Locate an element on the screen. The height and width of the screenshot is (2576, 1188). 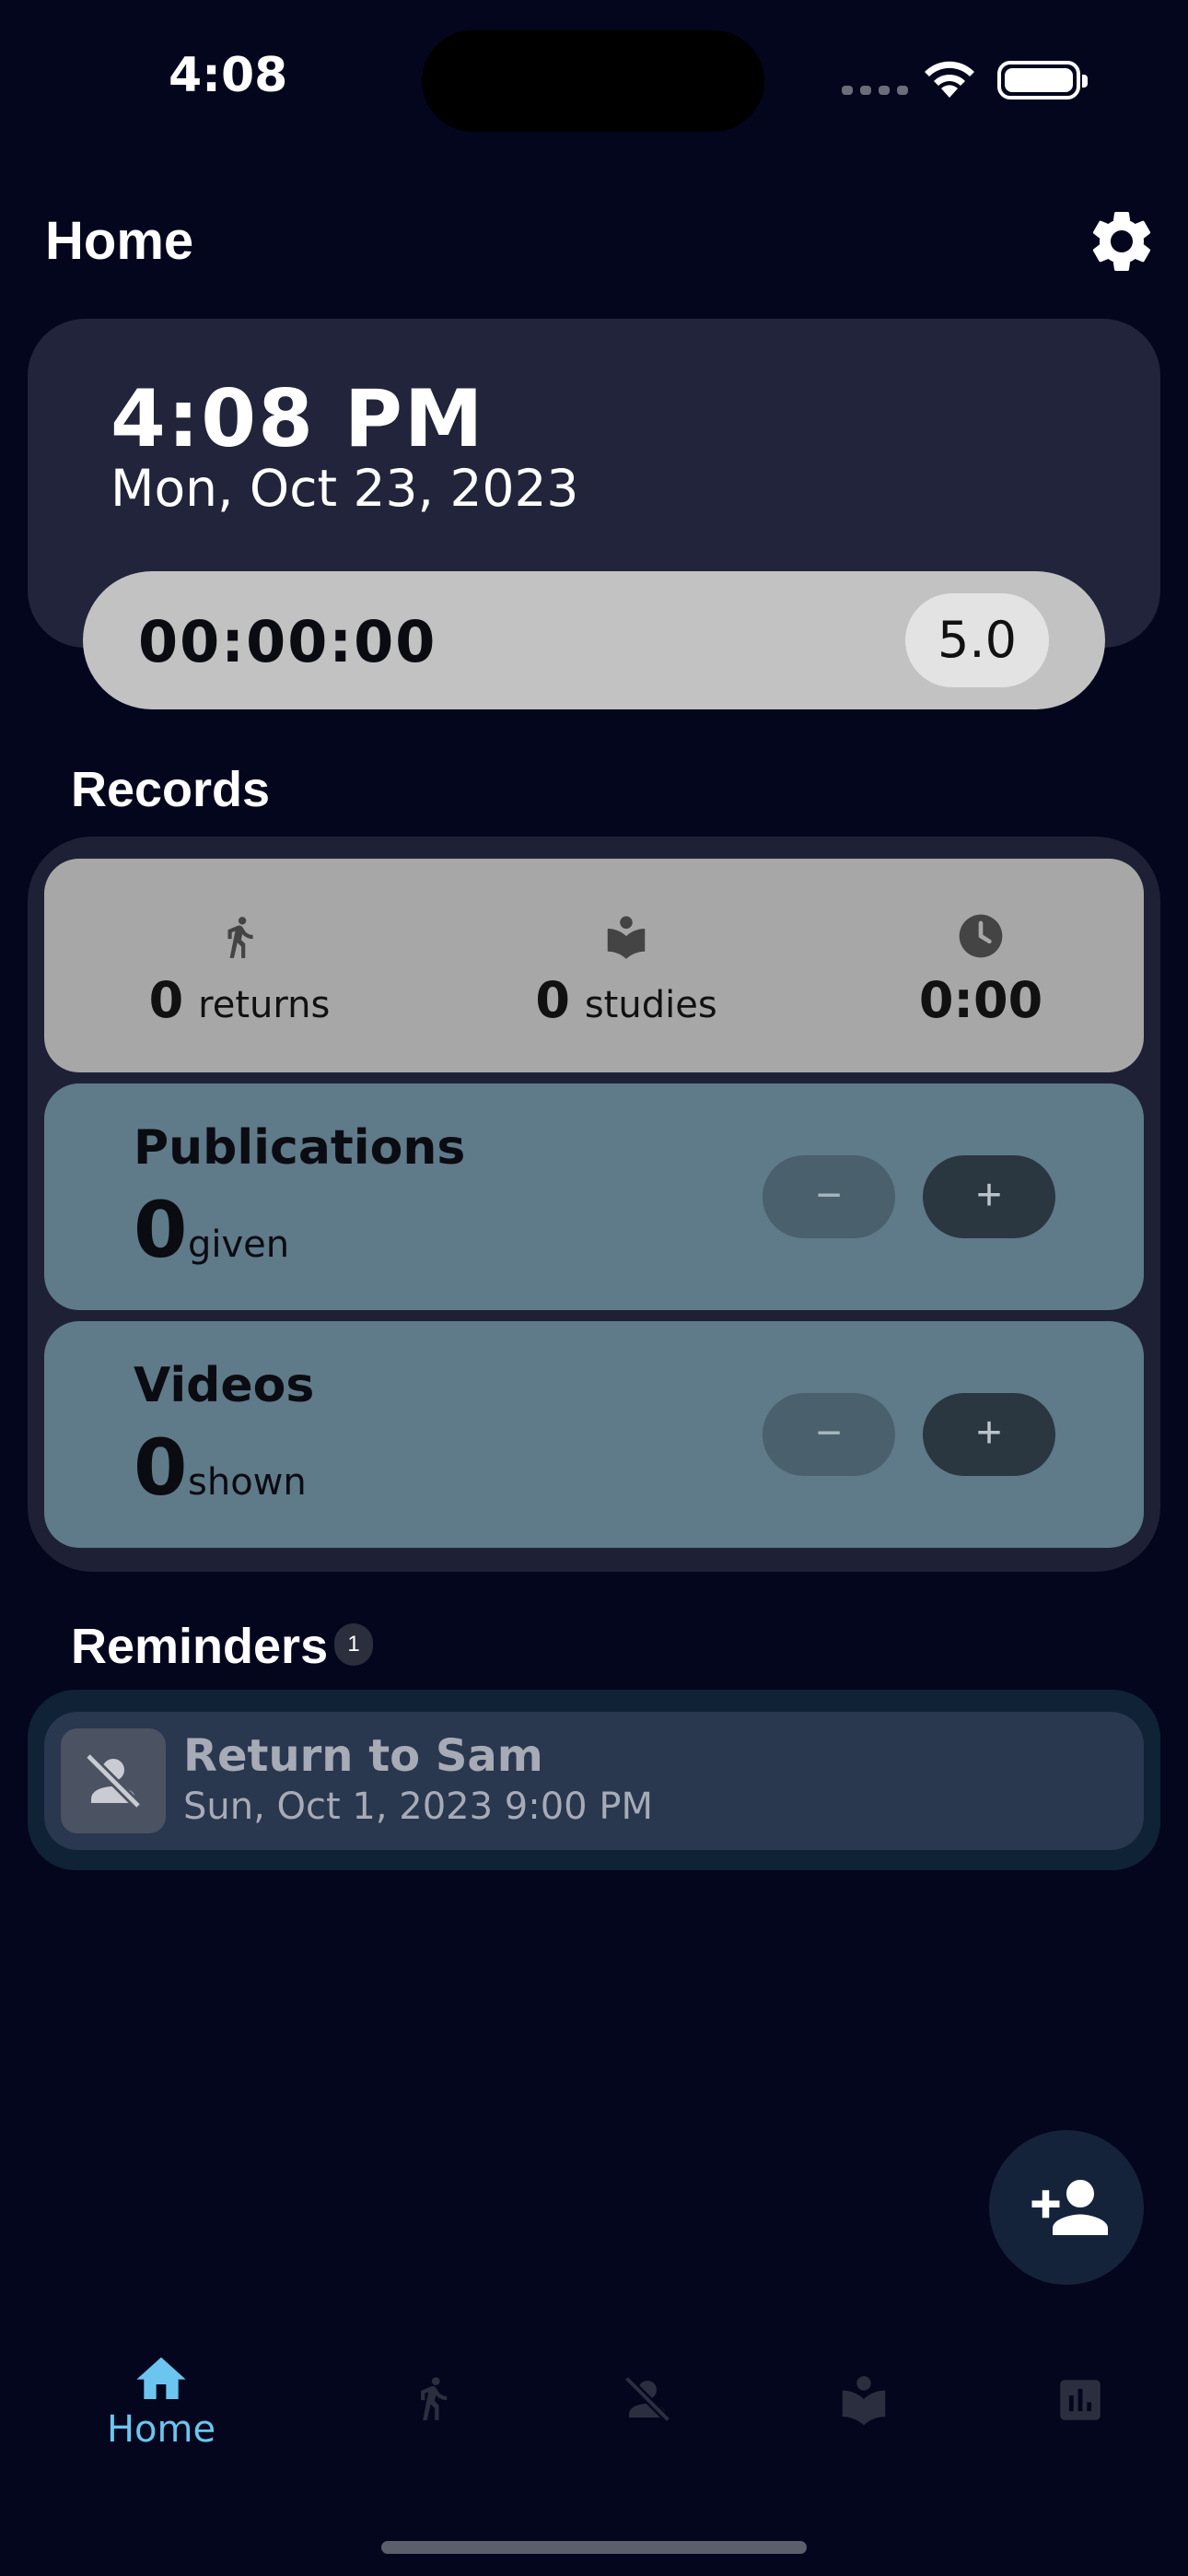
records-title: Records is located at coordinates (171, 789).